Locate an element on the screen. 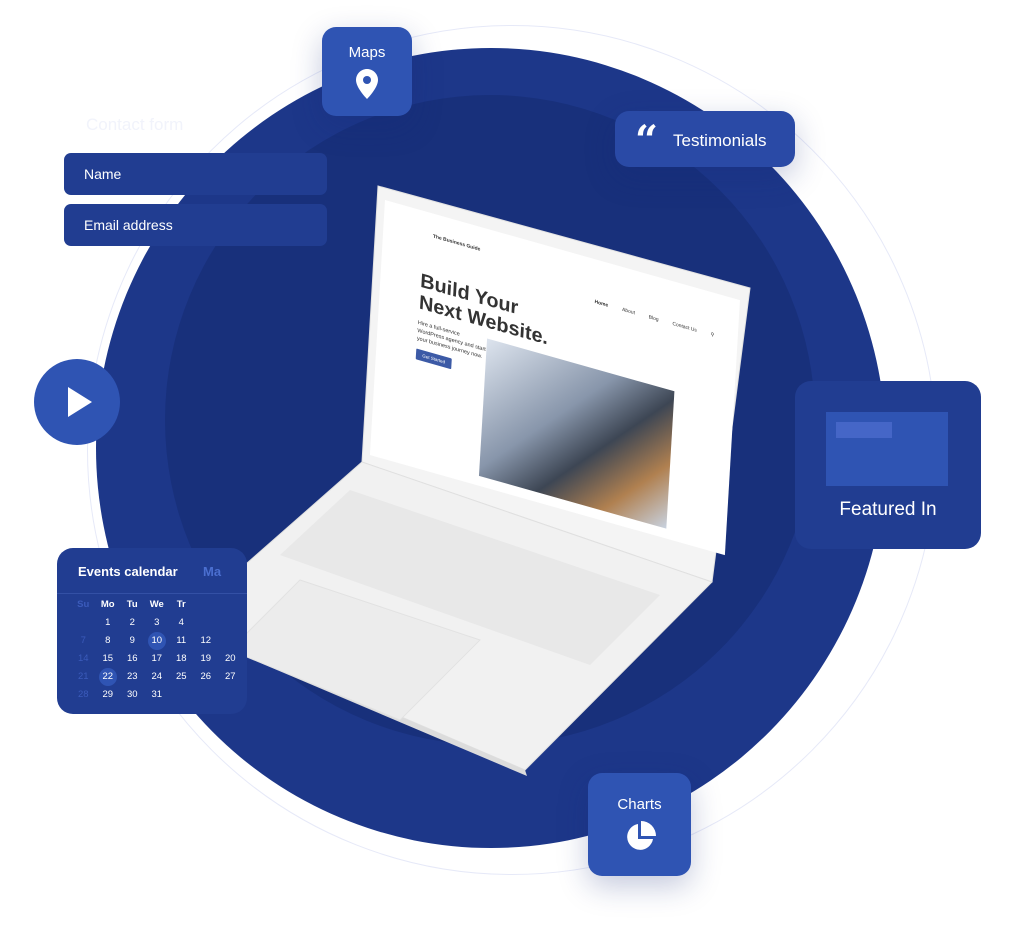 This screenshot has width=1024, height=927. calendar-next-month: Ma is located at coordinates (212, 571).